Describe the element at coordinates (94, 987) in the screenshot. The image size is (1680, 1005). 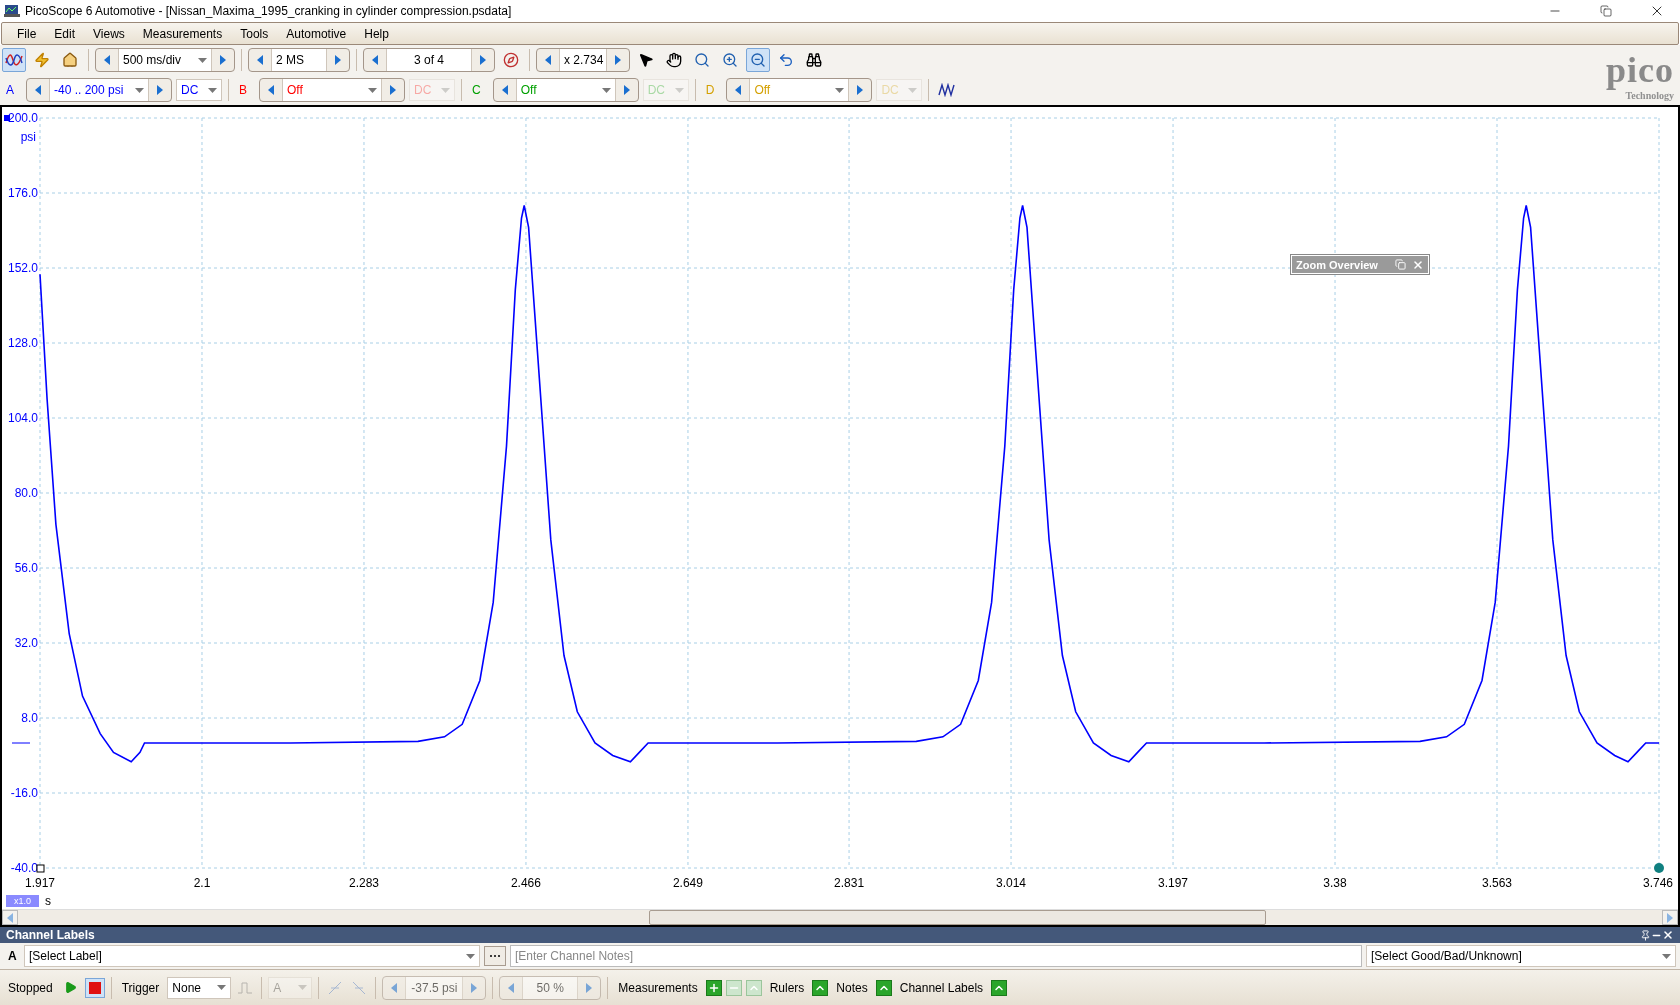
I see `stop-button` at that location.